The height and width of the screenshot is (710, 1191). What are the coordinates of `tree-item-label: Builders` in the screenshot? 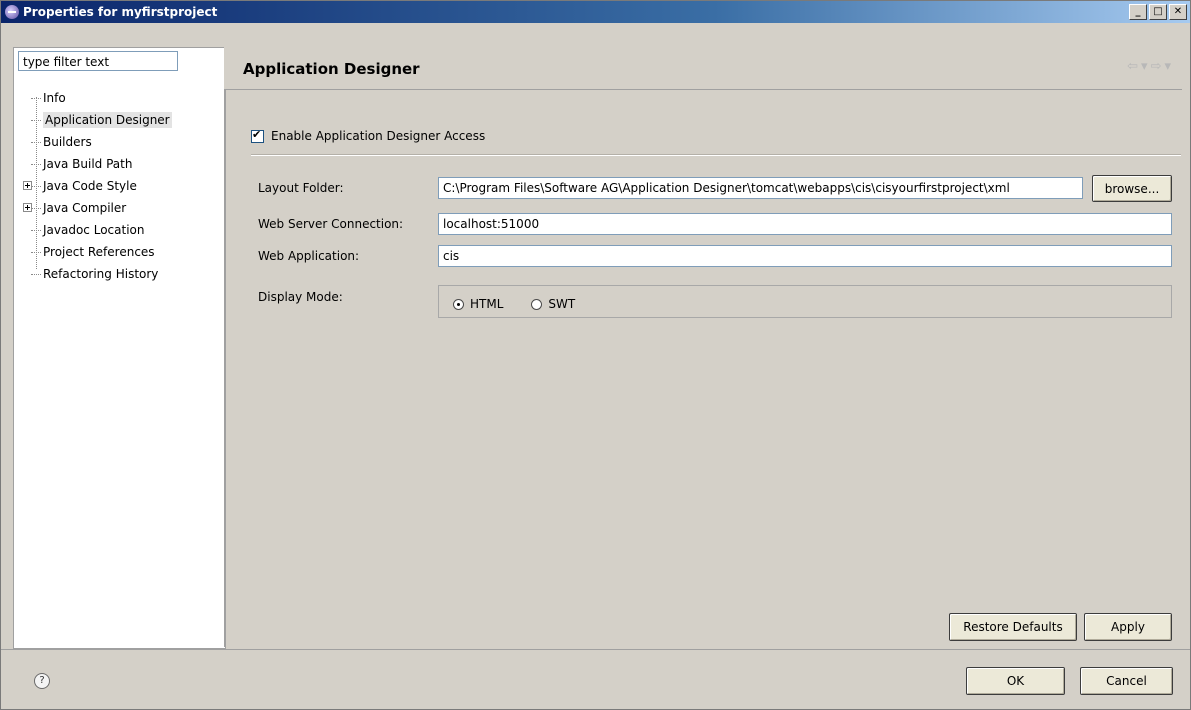 It's located at (67, 142).